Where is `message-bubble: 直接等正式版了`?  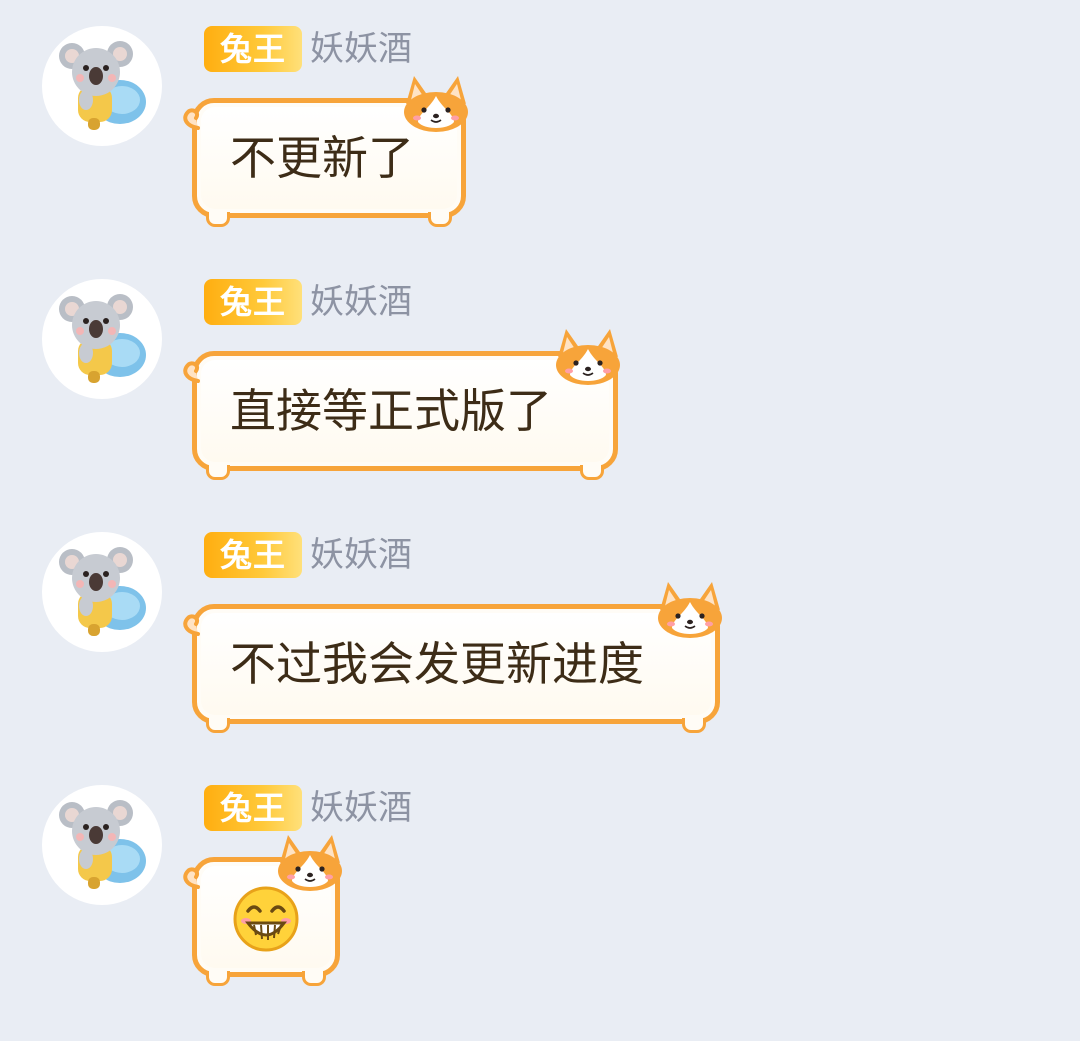 message-bubble: 直接等正式版了 is located at coordinates (405, 415).